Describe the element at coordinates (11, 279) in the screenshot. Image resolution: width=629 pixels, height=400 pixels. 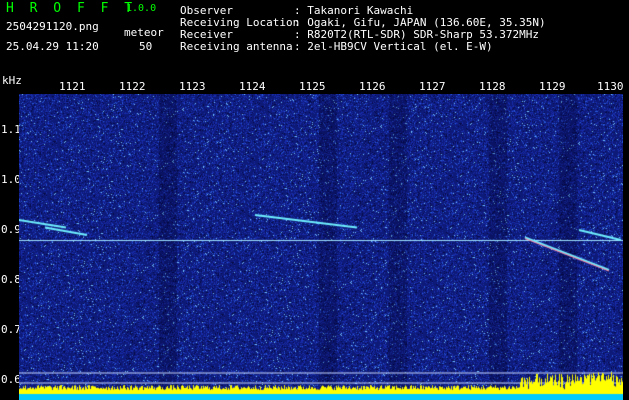
I see `freq-tick-label: 0.8` at that location.